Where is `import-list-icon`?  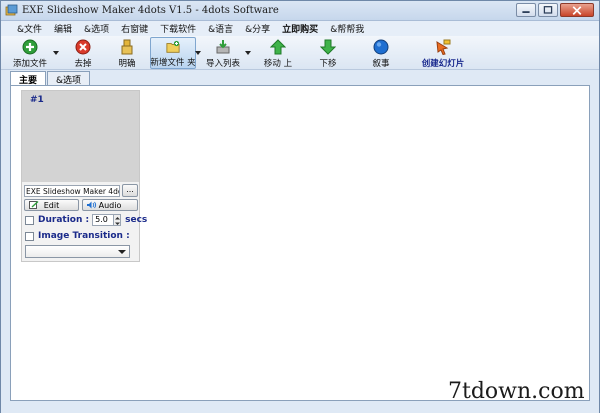 import-list-icon is located at coordinates (223, 47).